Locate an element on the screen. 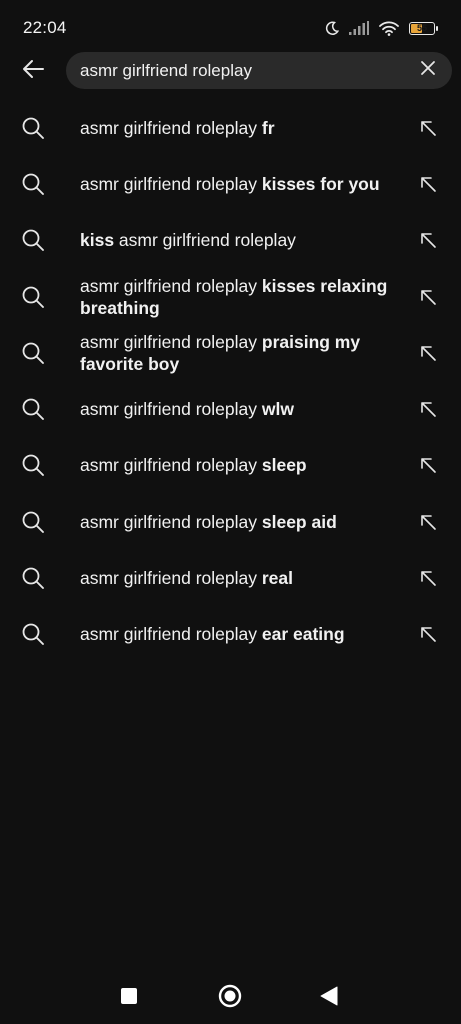  signal-icon is located at coordinates (359, 28).